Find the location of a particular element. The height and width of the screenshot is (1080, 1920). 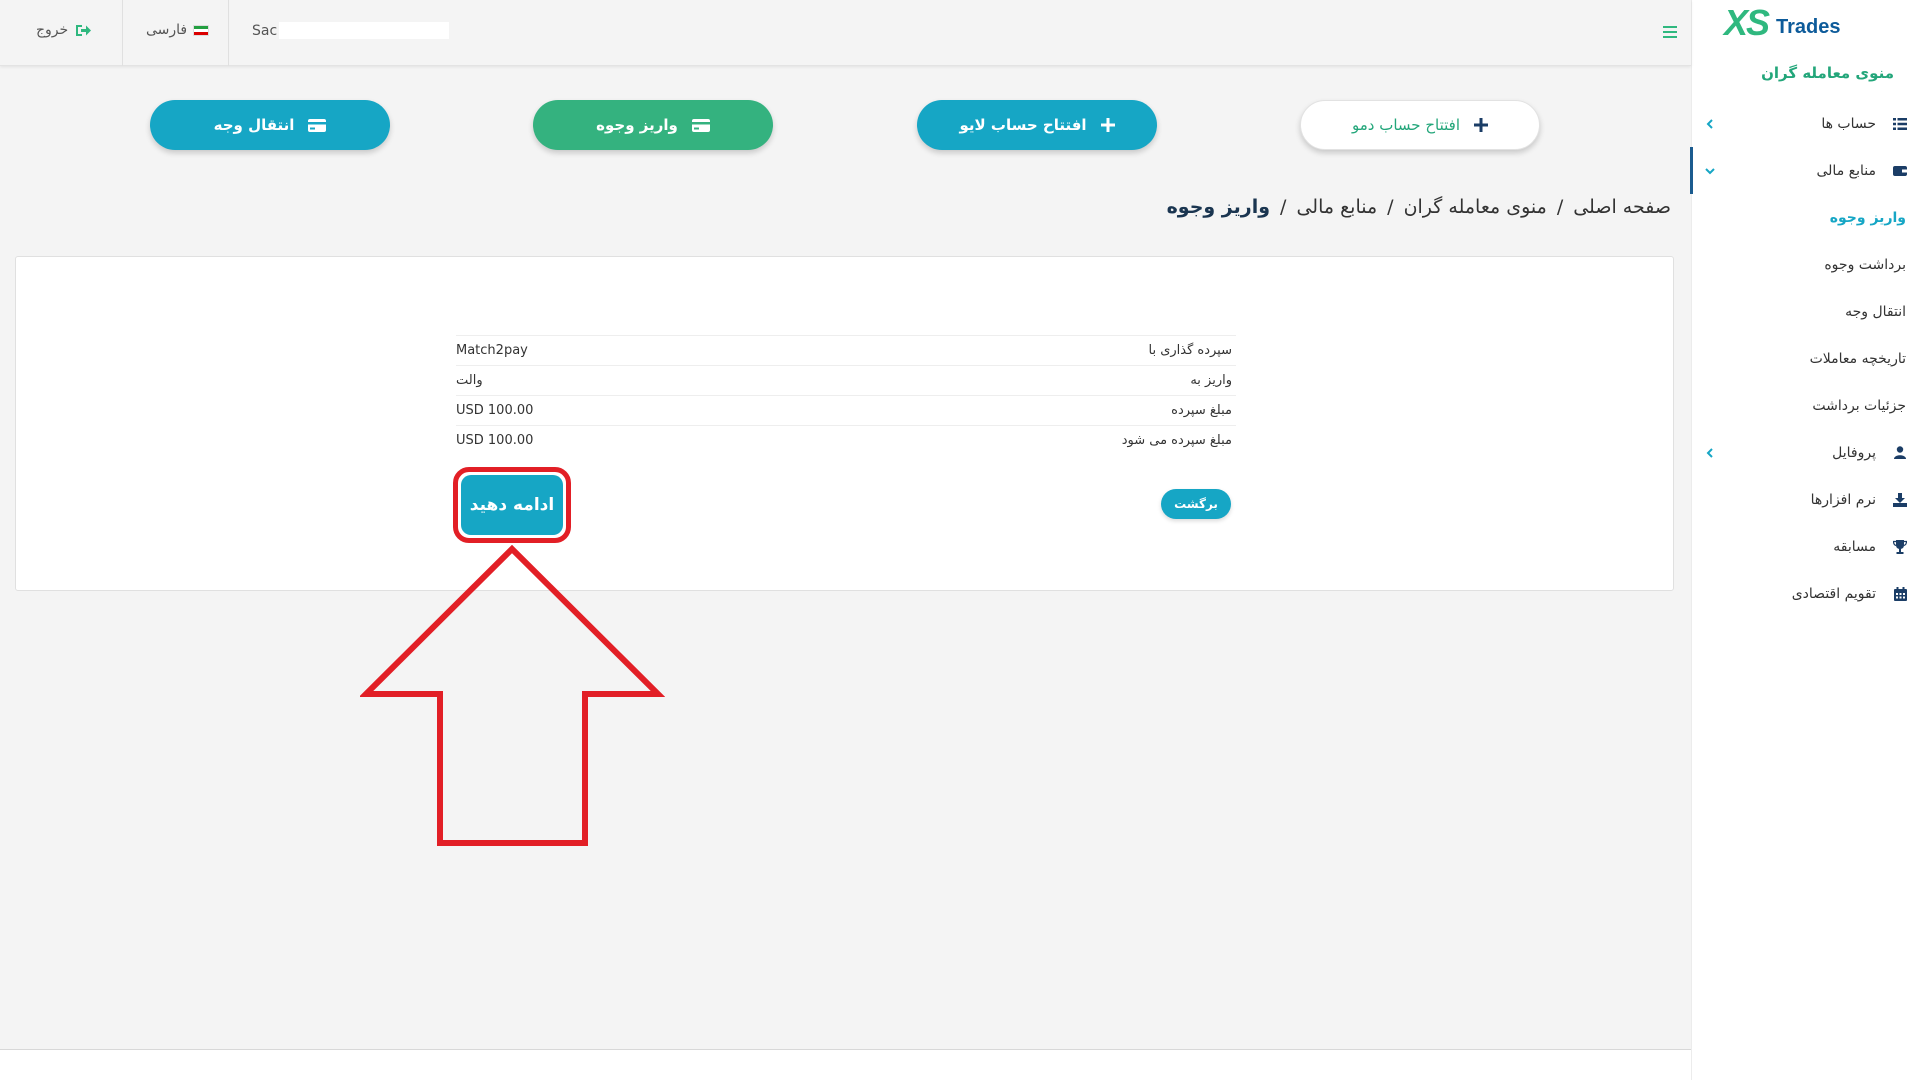

sign-out-icon is located at coordinates (84, 30).